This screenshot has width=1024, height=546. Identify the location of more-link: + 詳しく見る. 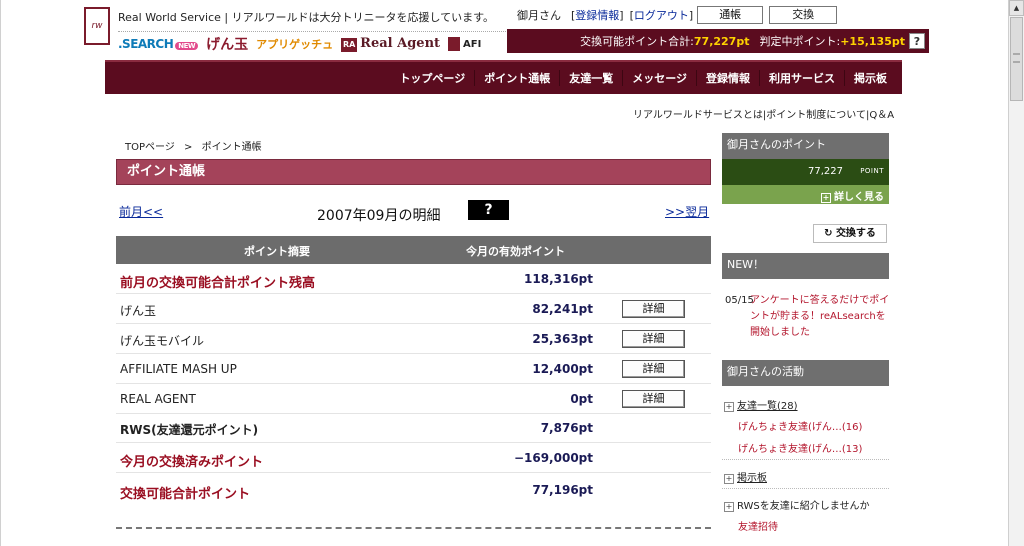
(805, 194).